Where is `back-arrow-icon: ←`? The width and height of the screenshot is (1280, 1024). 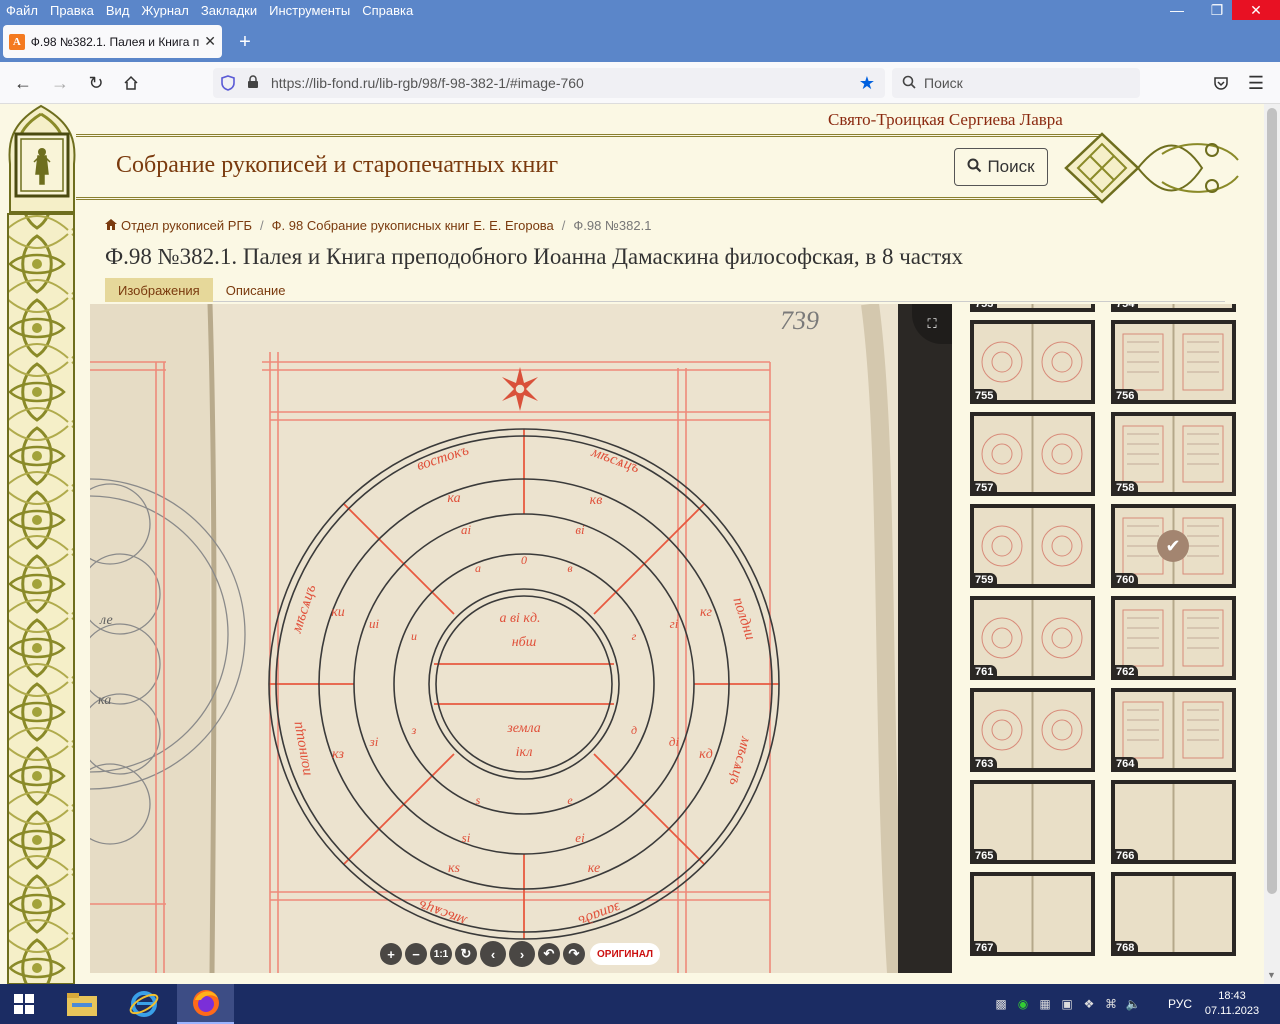
back-arrow-icon: ← is located at coordinates (23, 83).